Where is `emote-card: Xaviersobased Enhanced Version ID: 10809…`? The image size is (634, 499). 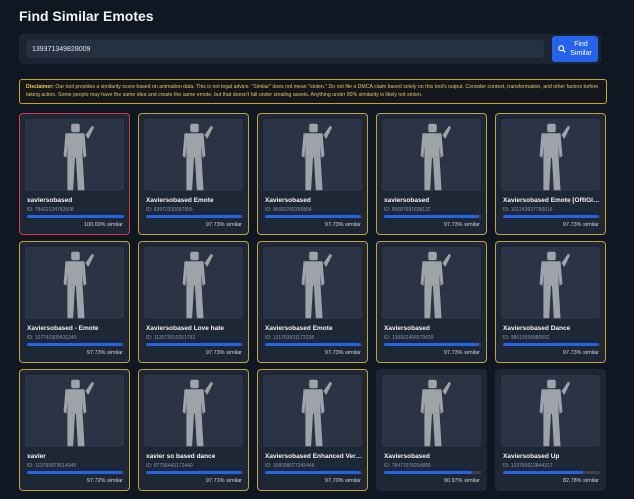 emote-card: Xaviersobased Enhanced Version ID: 10809… is located at coordinates (312, 430).